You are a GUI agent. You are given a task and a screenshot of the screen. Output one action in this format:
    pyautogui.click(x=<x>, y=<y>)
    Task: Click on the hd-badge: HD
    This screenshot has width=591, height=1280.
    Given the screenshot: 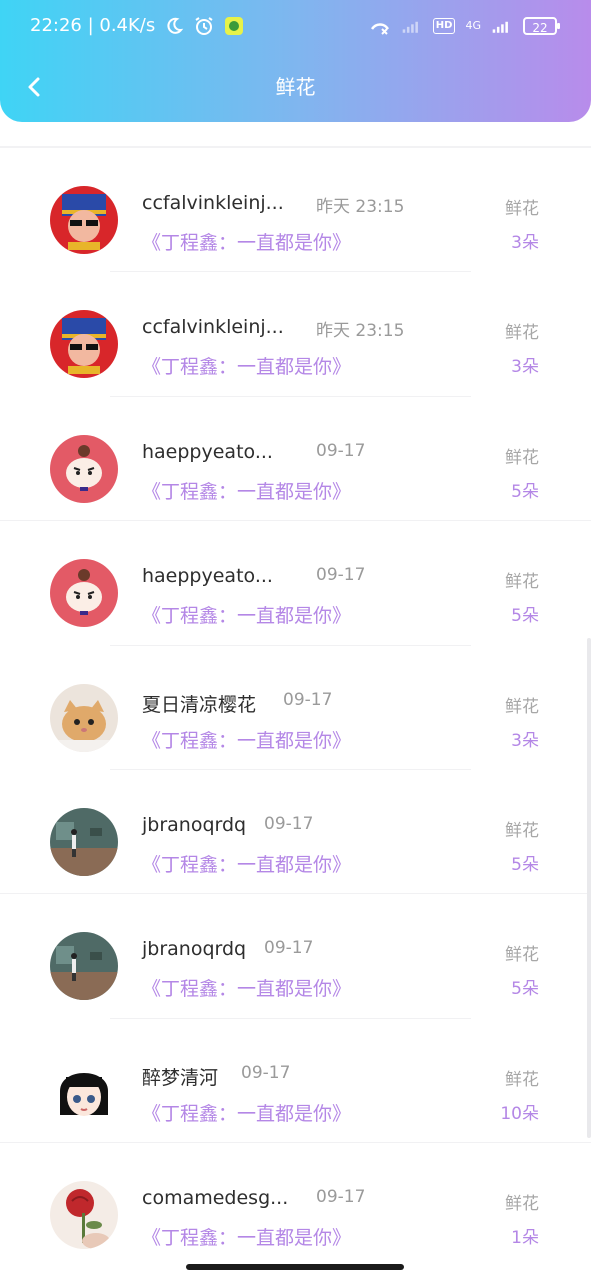 What is the action you would take?
    pyautogui.click(x=444, y=26)
    